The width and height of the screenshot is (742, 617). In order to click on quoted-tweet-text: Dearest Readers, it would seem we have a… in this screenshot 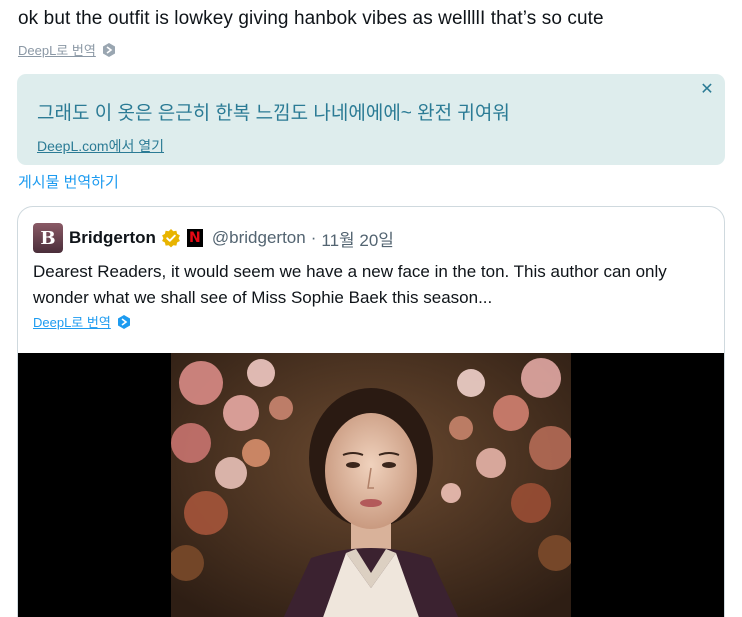, I will do `click(350, 284)`.